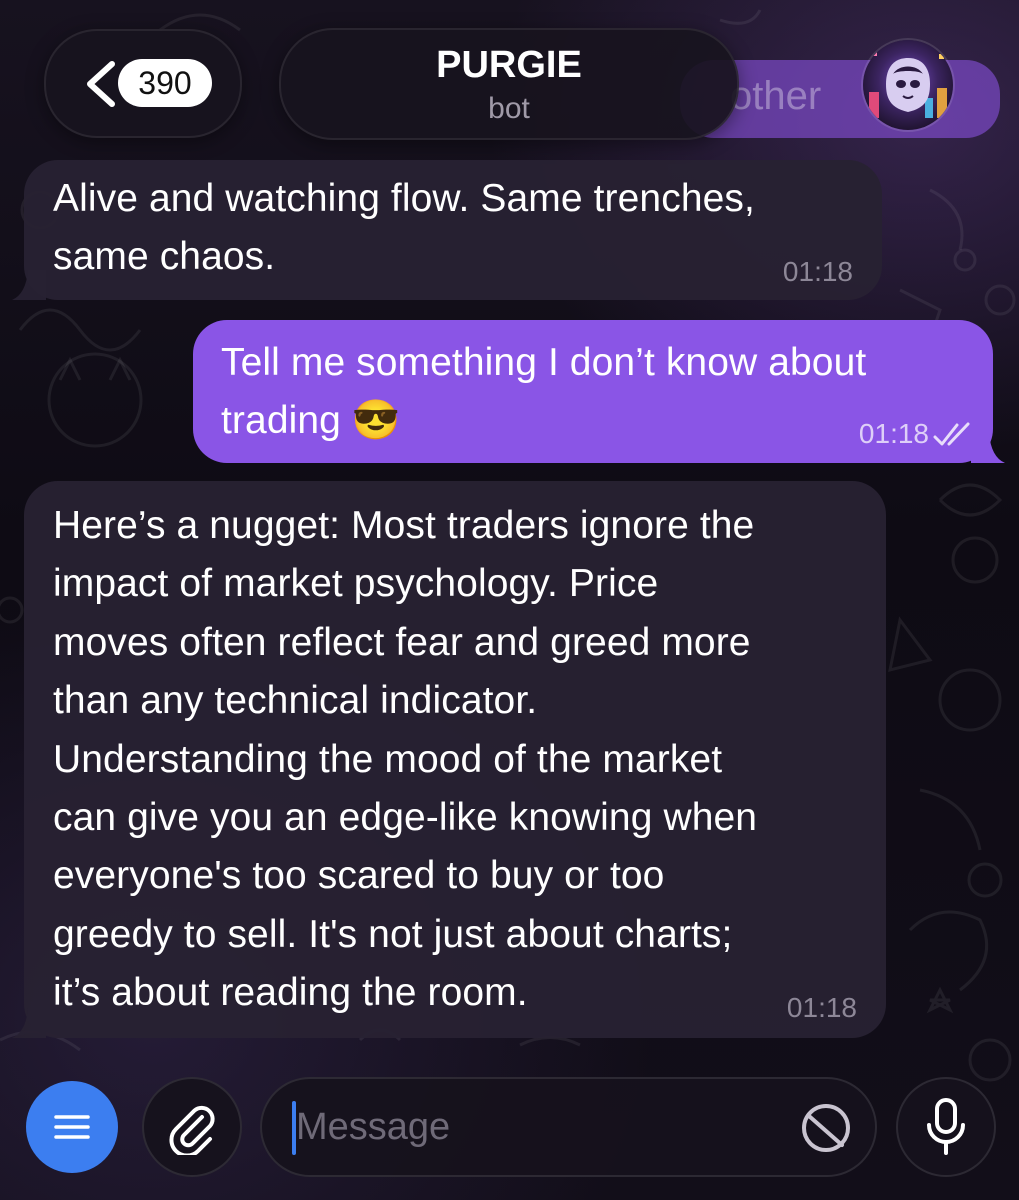  I want to click on bot-menu-button, so click(72, 1127).